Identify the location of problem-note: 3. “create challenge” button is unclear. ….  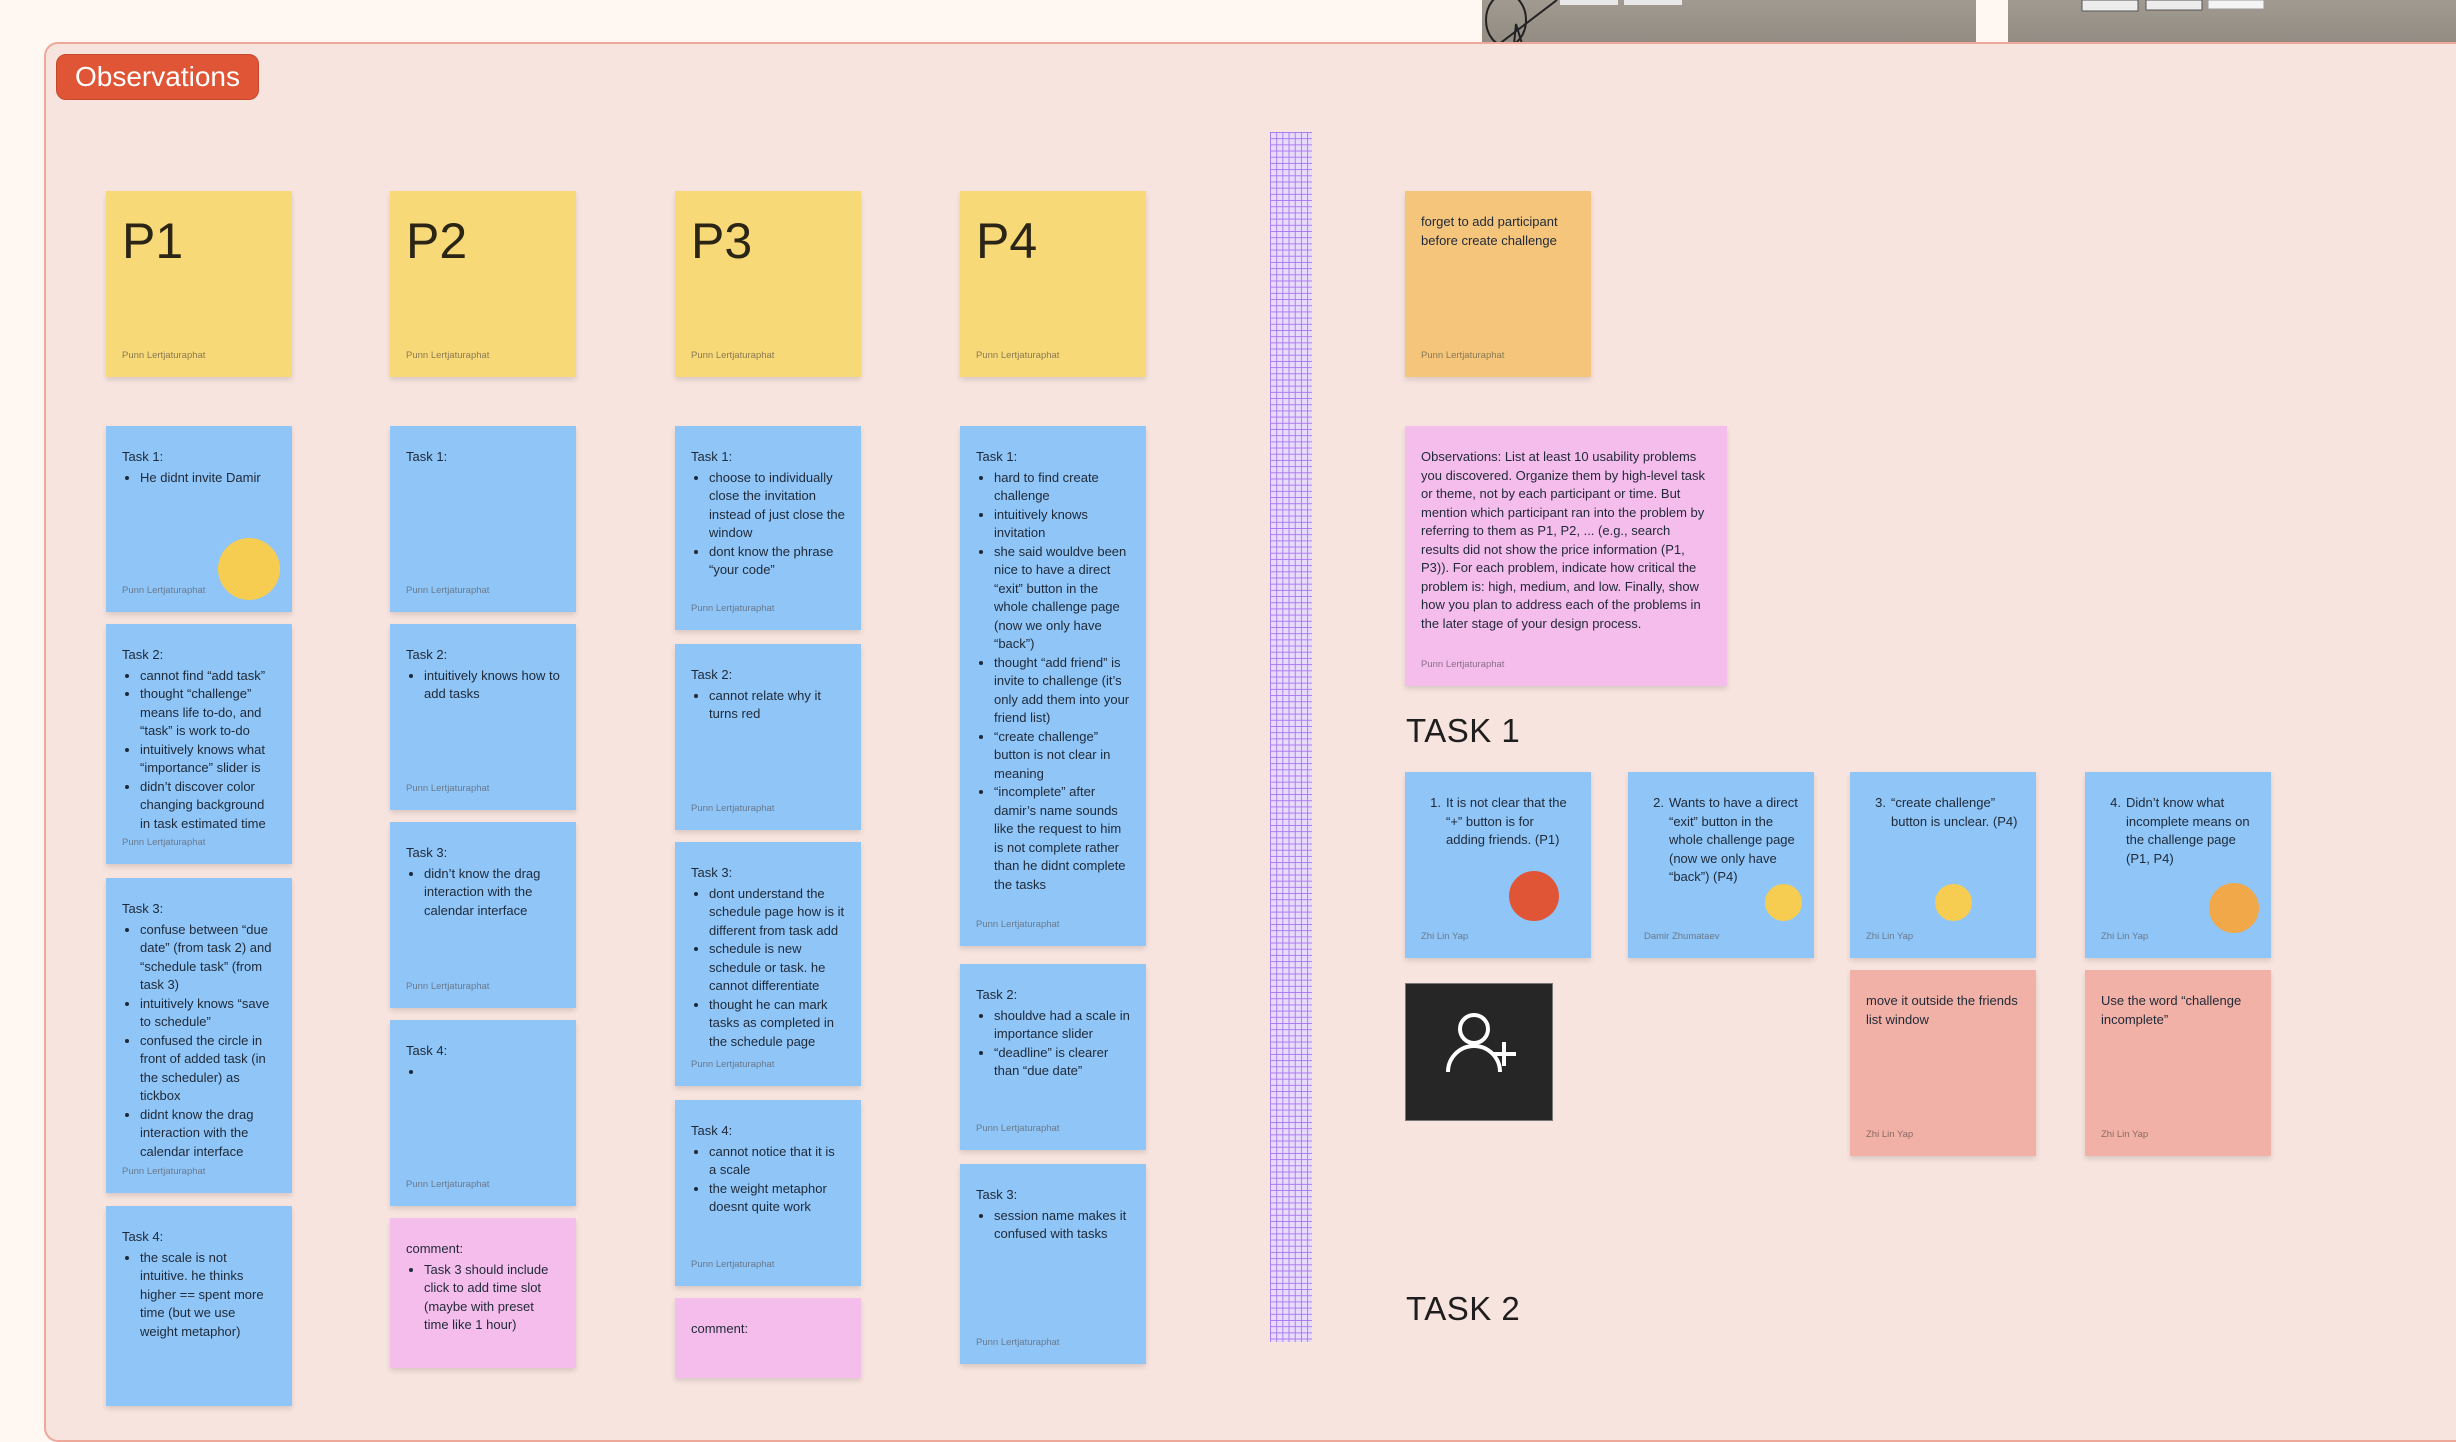
(1943, 865).